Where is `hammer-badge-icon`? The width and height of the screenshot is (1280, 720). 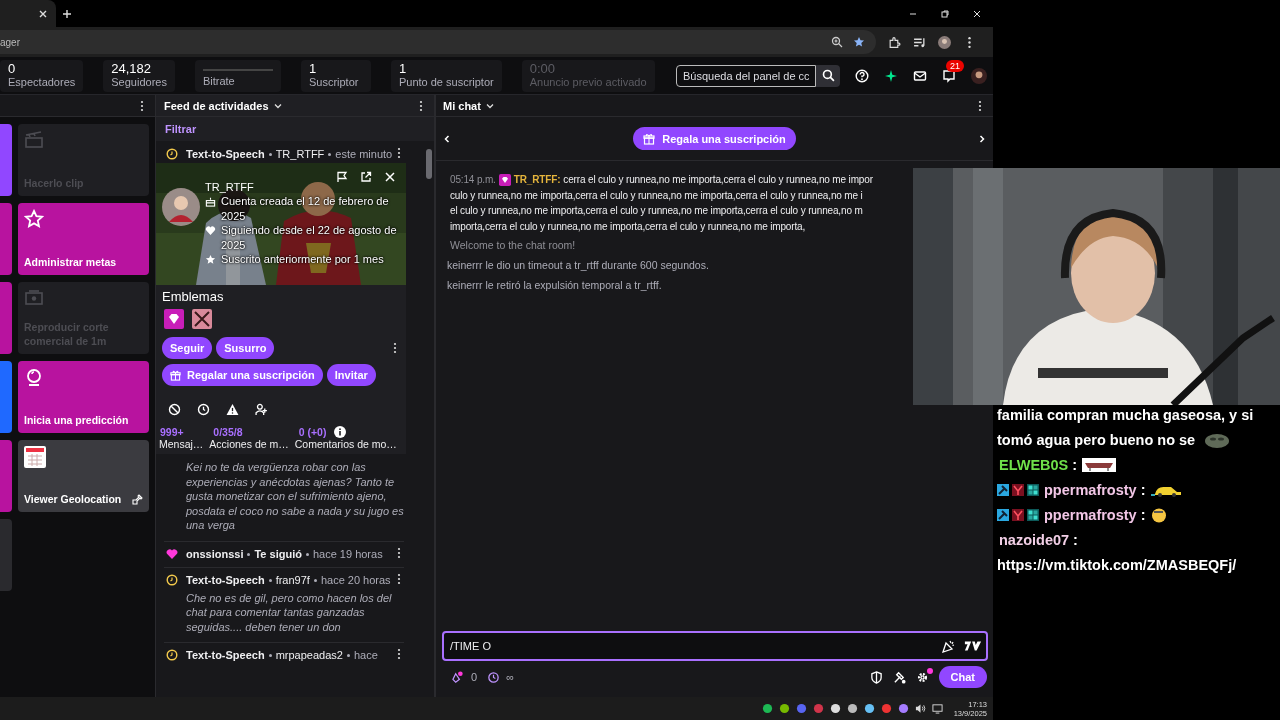 hammer-badge-icon is located at coordinates (1003, 489).